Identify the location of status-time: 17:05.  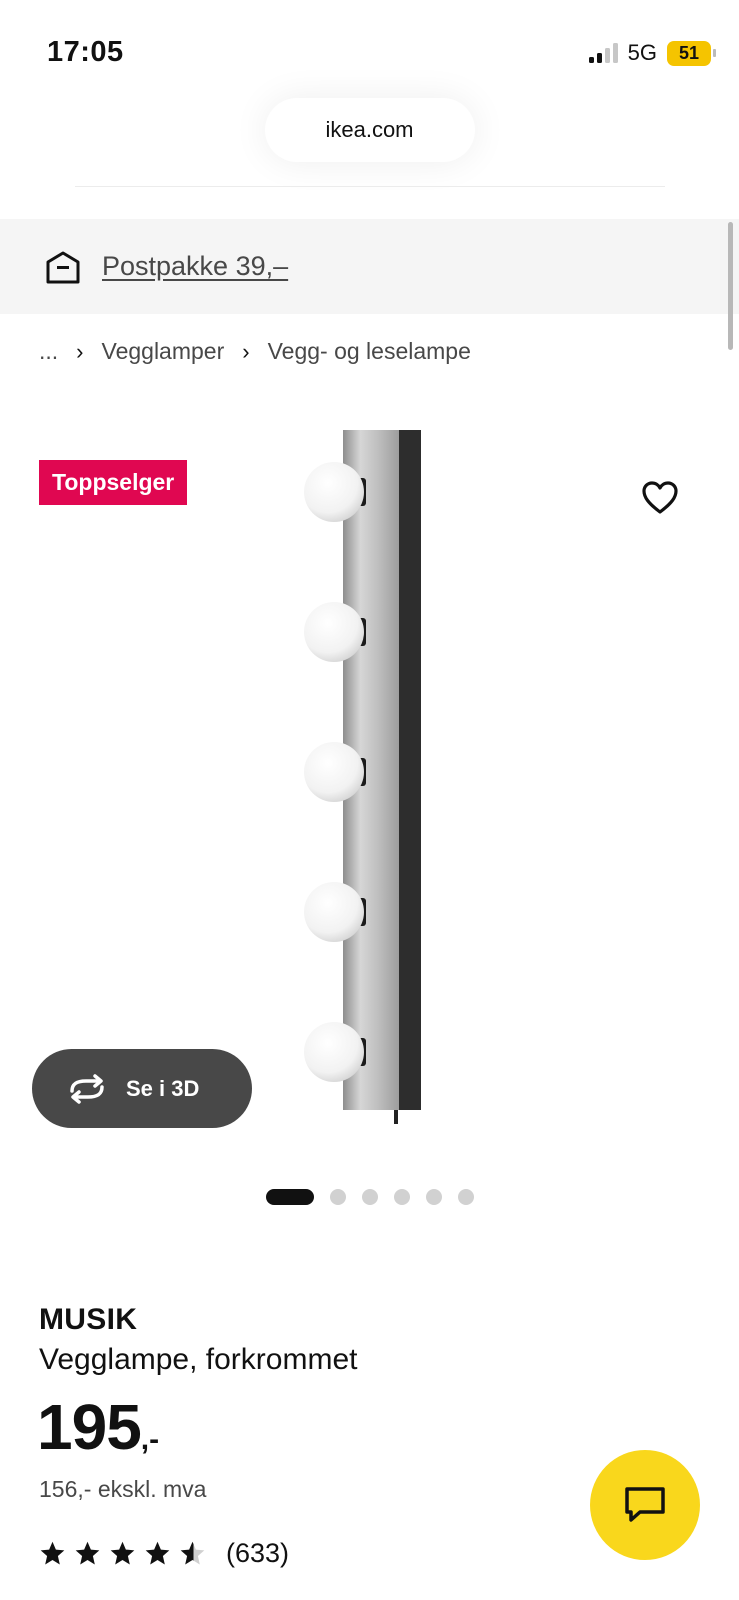
(85, 52).